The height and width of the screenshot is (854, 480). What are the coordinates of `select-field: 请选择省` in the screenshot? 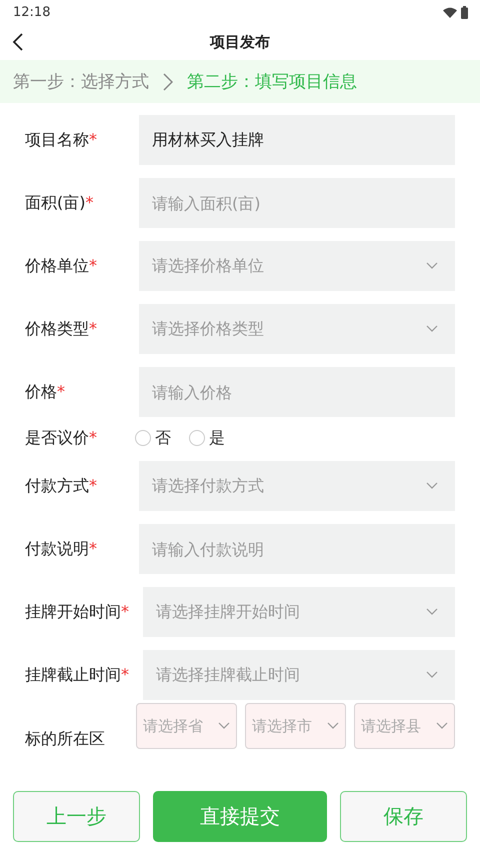 It's located at (186, 726).